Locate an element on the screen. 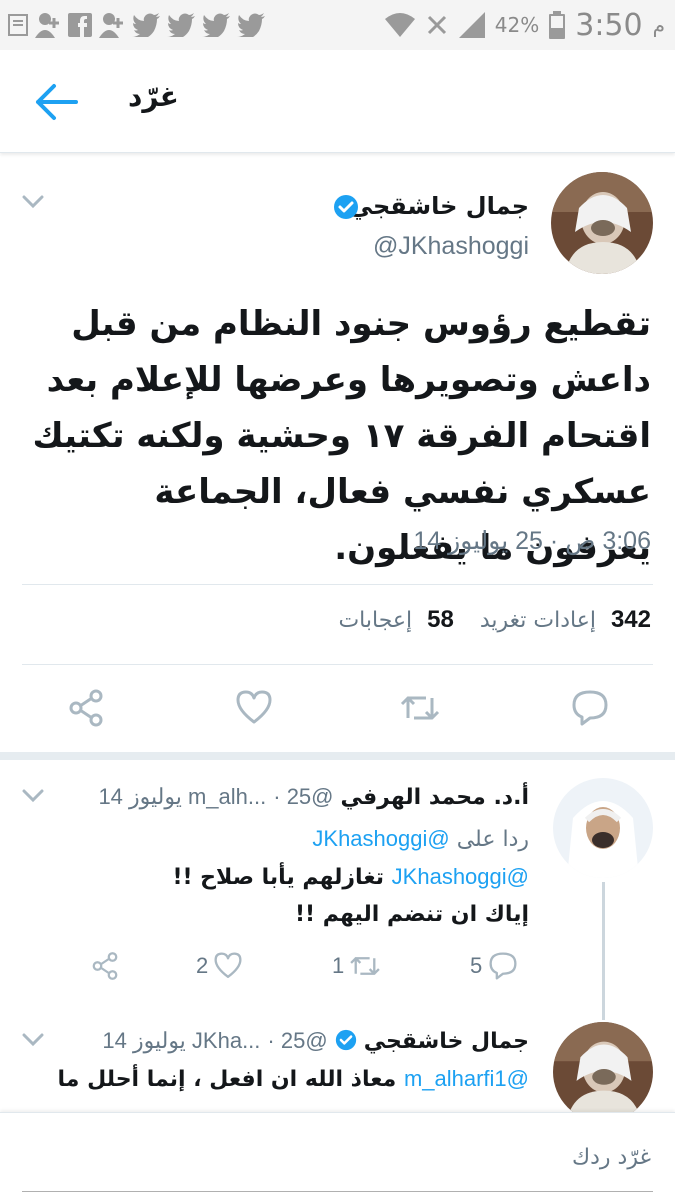 The width and height of the screenshot is (675, 1200). reply-text: معاذ الله ان افعل ، إنما أحلل ما is located at coordinates (227, 1079).